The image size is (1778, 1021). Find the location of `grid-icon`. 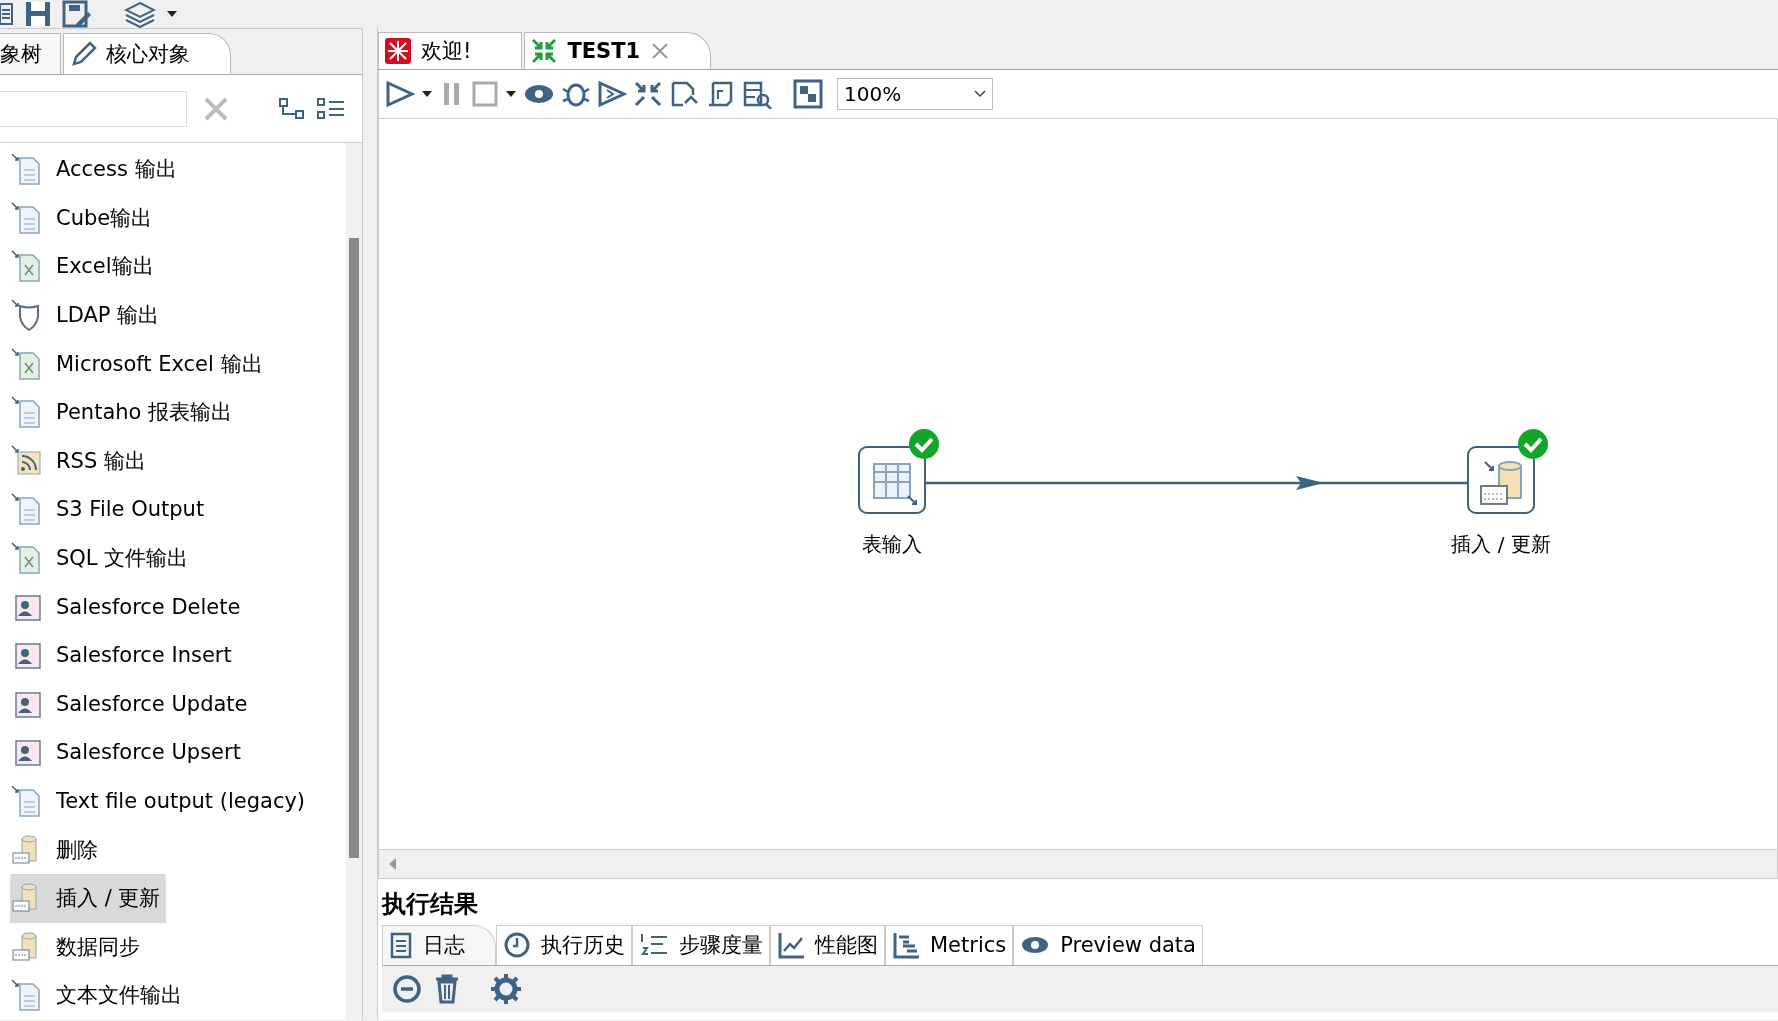

grid-icon is located at coordinates (808, 94).